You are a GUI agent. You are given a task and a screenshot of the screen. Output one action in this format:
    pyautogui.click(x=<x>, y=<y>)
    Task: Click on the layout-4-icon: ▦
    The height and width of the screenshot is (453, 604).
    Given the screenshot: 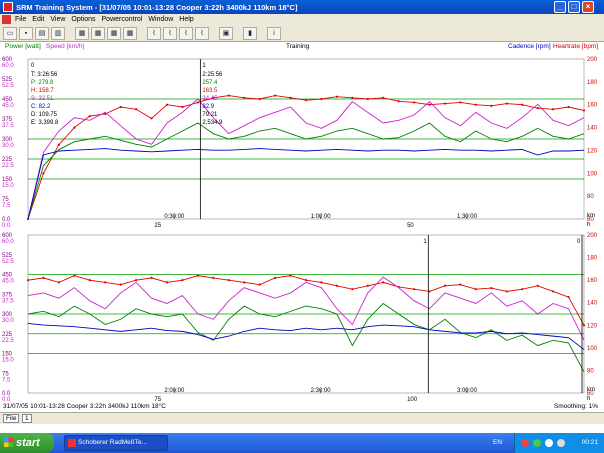 What is the action you would take?
    pyautogui.click(x=130, y=33)
    